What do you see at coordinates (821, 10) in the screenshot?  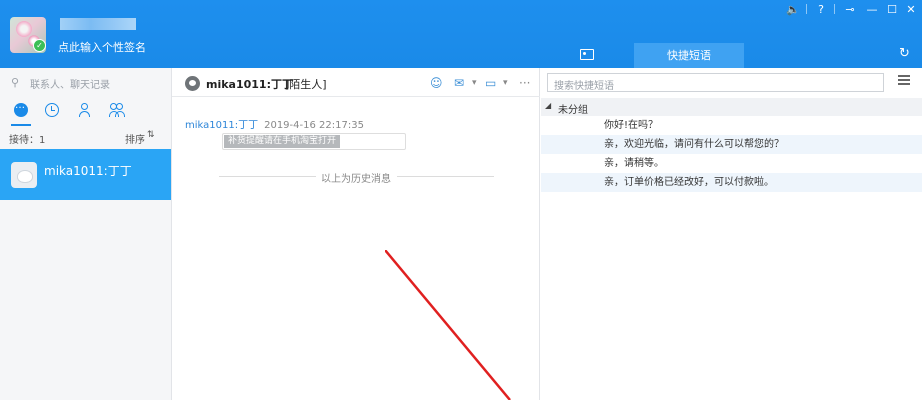 I see `help-icon: ?` at bounding box center [821, 10].